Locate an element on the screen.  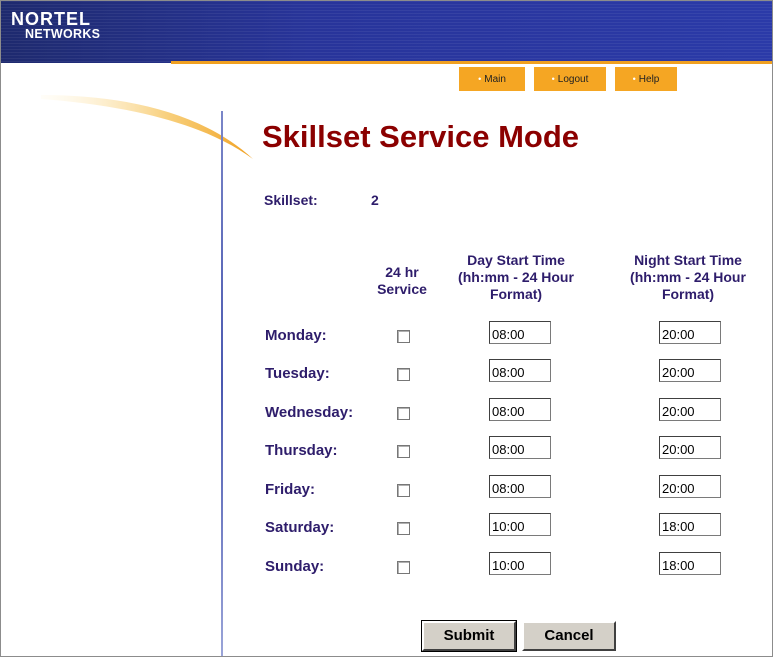
col-header-24hr: 24 hr Service is located at coordinates (402, 281).